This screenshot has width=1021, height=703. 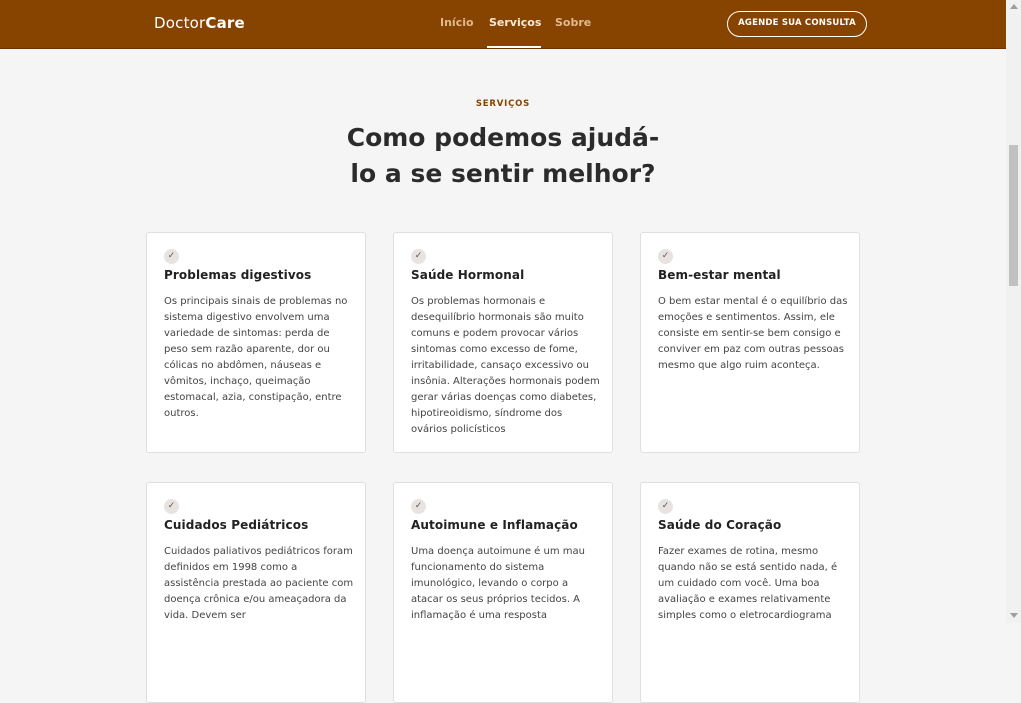 What do you see at coordinates (494, 525) in the screenshot?
I see `card-title: Autoimune e Inflamação` at bounding box center [494, 525].